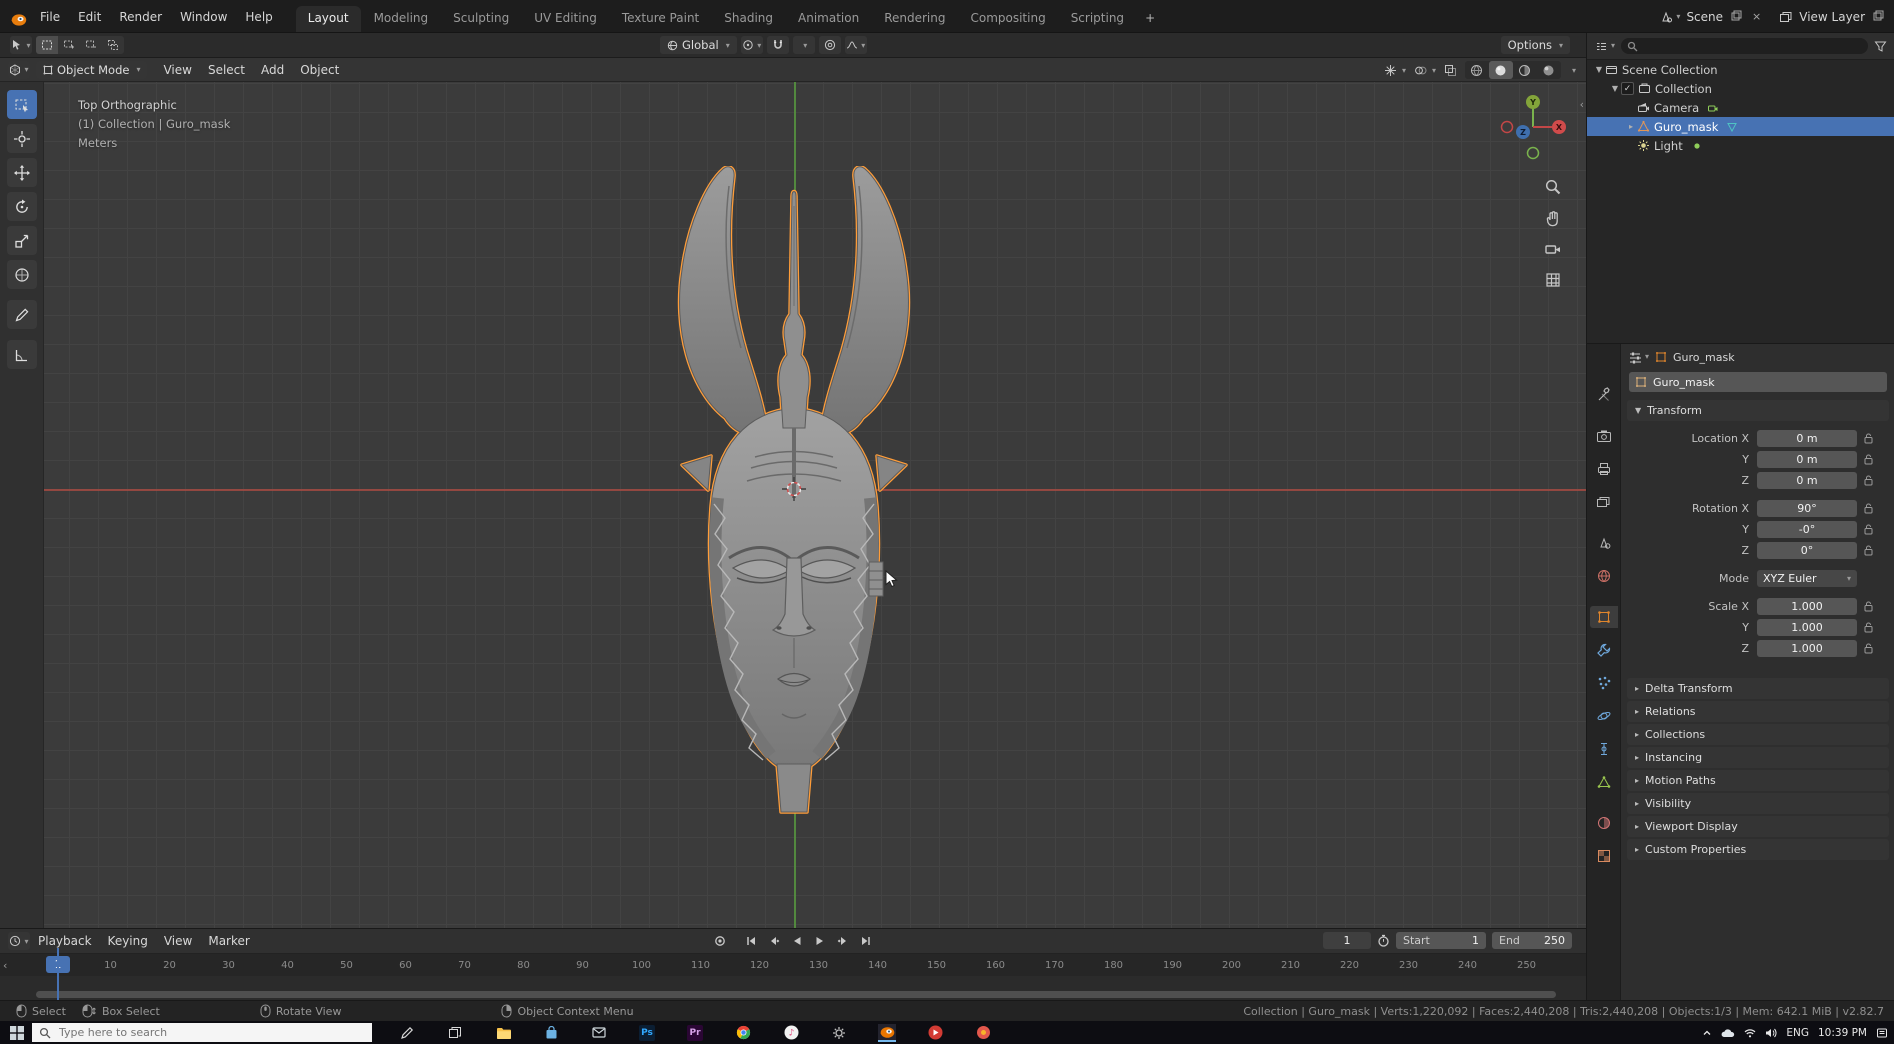 The image size is (1894, 1044). Describe the element at coordinates (751, 941) in the screenshot. I see `jump-start-button` at that location.